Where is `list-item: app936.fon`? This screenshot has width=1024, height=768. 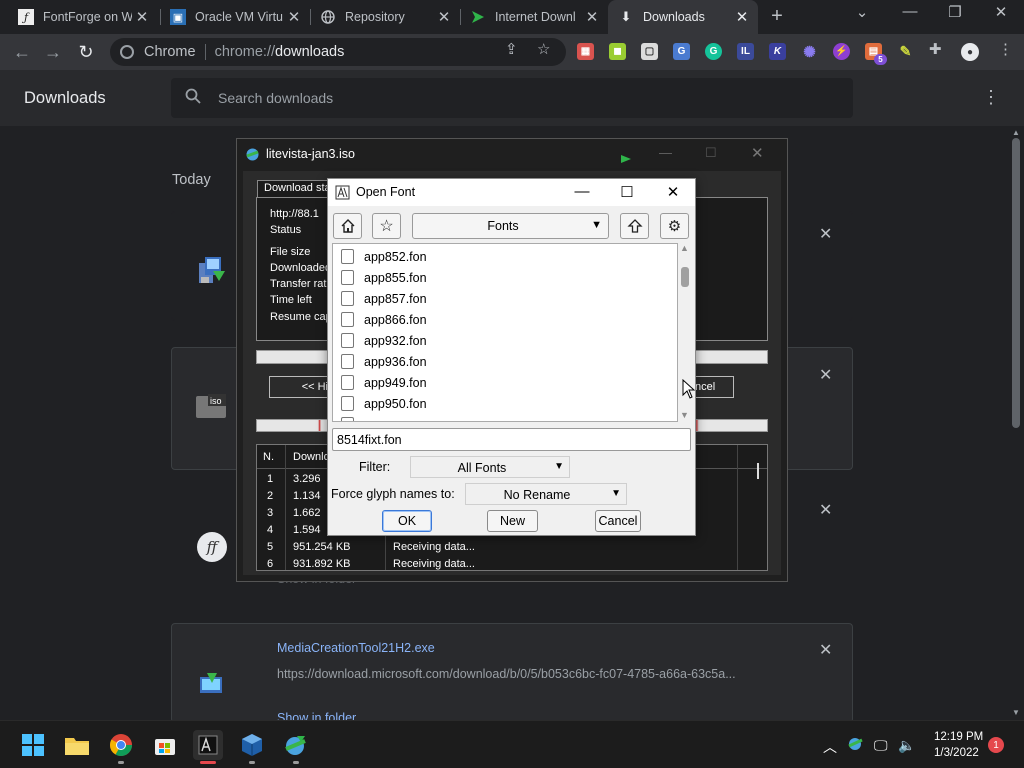 list-item: app936.fon is located at coordinates (503, 361).